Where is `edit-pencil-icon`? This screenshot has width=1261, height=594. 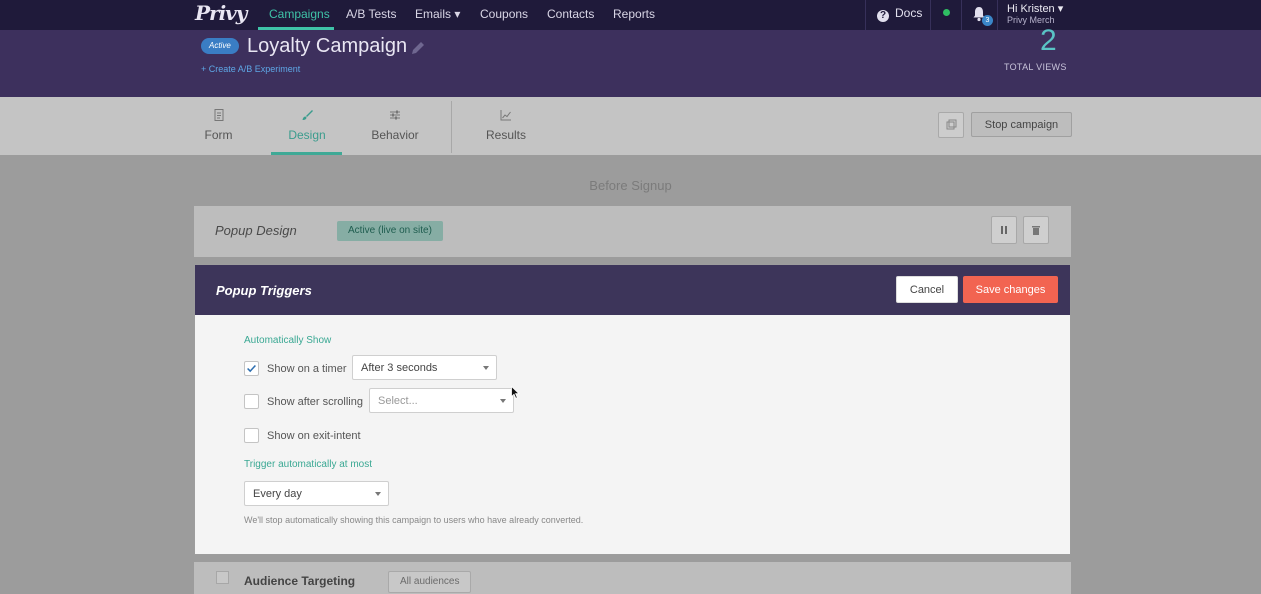 edit-pencil-icon is located at coordinates (418, 48).